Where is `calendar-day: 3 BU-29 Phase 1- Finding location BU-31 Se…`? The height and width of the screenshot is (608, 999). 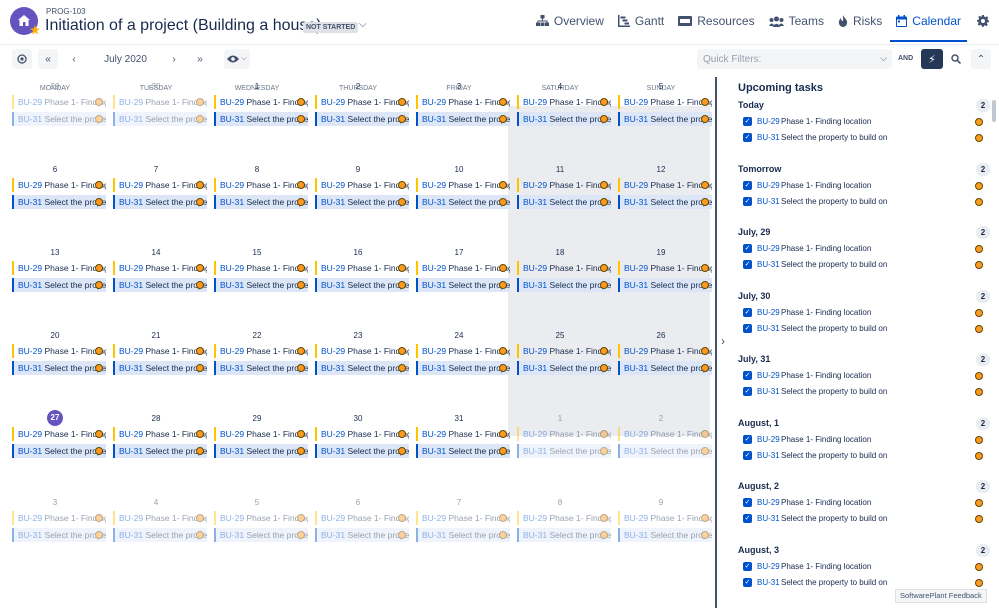 calendar-day: 3 BU-29 Phase 1- Finding location BU-31 Se… is located at coordinates (55, 533).